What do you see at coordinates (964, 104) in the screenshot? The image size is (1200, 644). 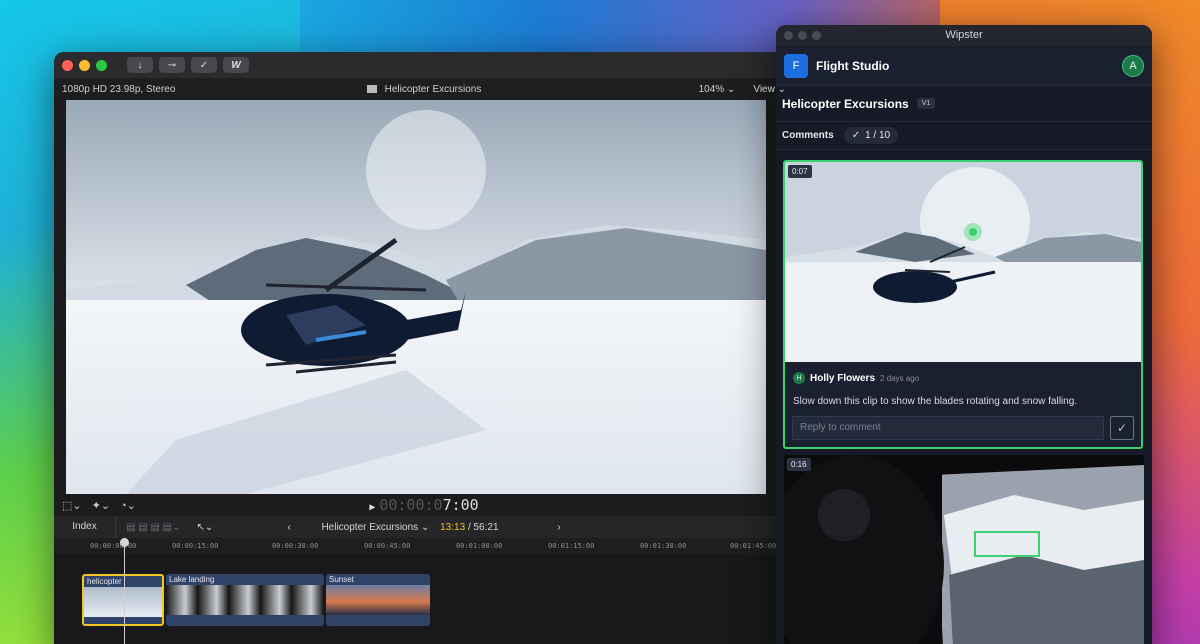 I see `project-row: Helicopter Excursions V1` at bounding box center [964, 104].